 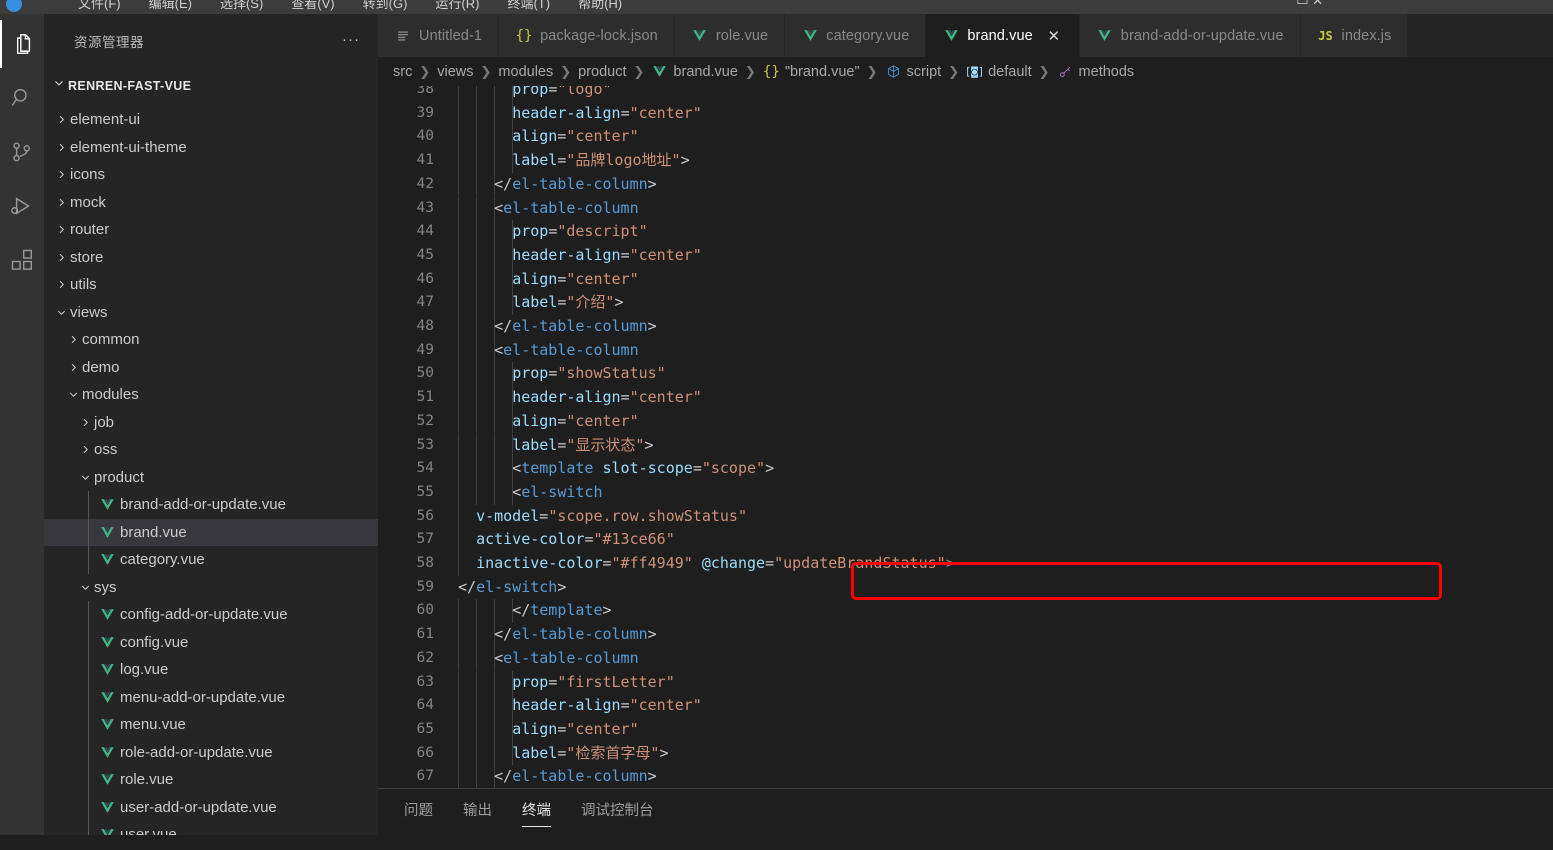 I want to click on code-line: 45 header-align="center", so click(x=965, y=255).